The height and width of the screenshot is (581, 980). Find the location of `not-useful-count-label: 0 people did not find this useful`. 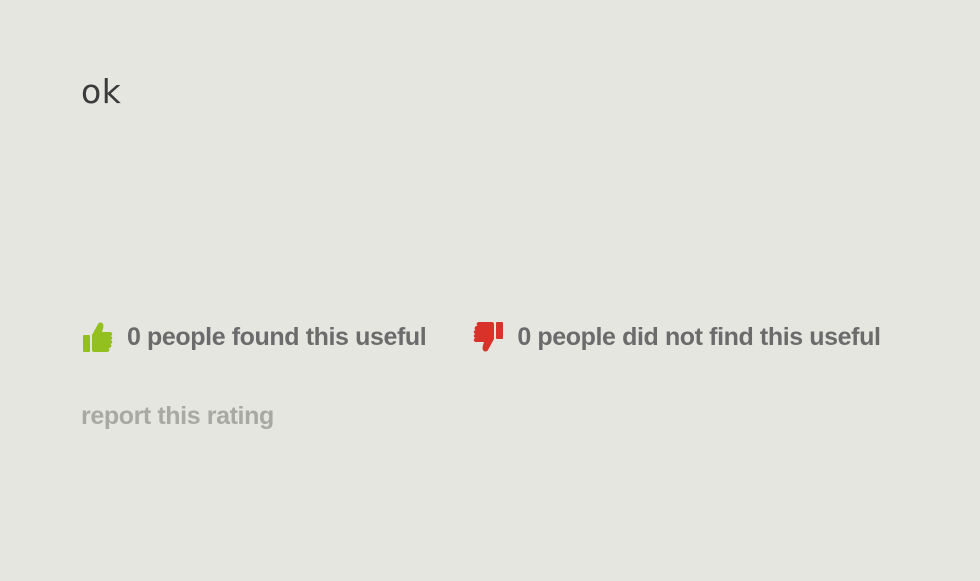

not-useful-count-label: 0 people did not find this useful is located at coordinates (699, 336).